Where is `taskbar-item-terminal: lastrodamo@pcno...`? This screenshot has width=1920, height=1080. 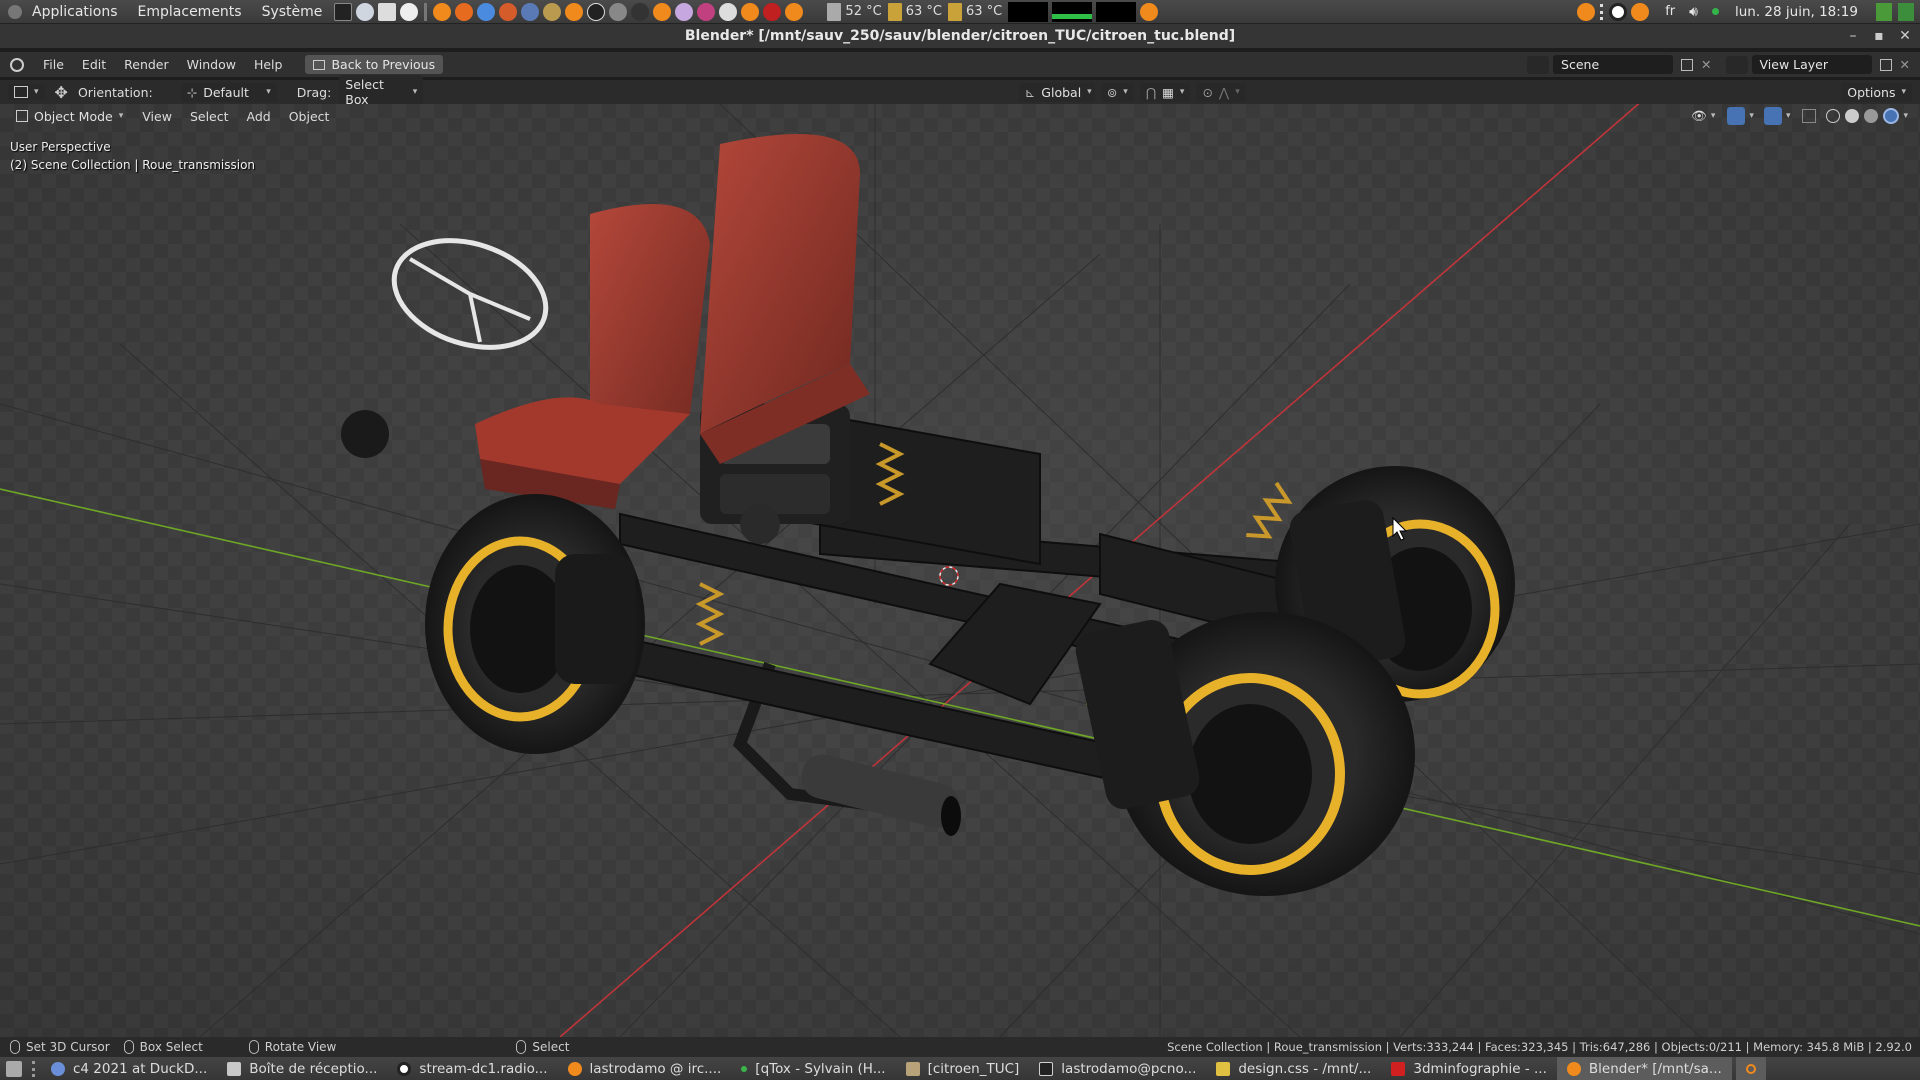
taskbar-item-terminal: lastrodamo@pcno... is located at coordinates (1117, 1068).